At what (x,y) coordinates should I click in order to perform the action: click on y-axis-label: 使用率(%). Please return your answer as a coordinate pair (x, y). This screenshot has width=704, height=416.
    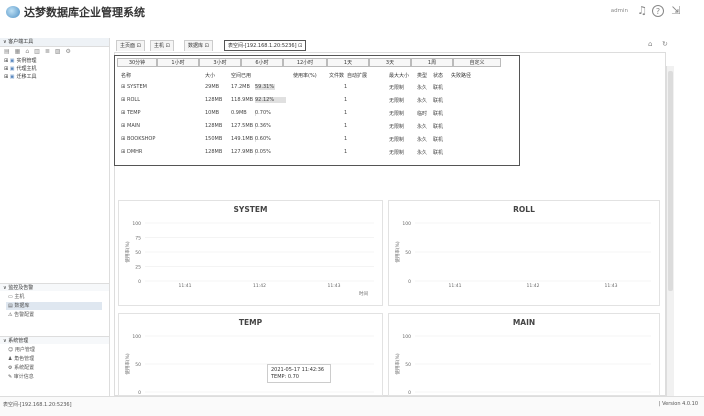
    Looking at the image, I should click on (397, 364).